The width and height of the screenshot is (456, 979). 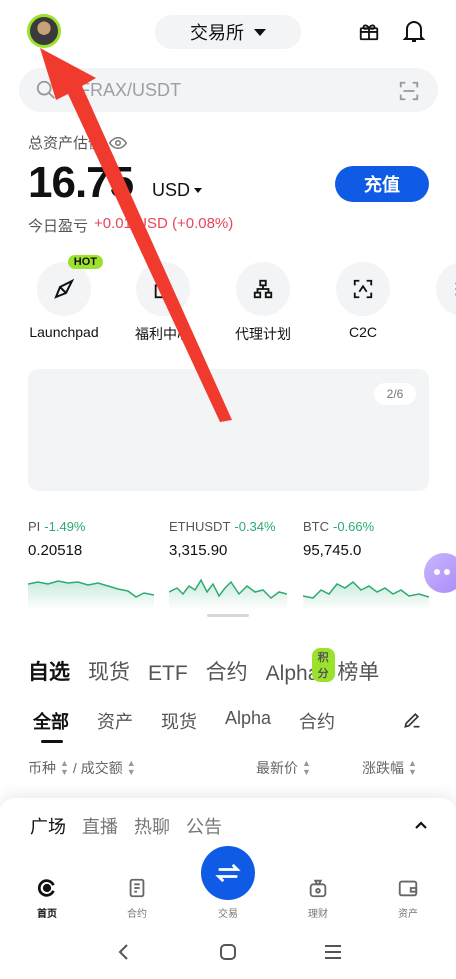 I want to click on subtab-active-indicator, so click(x=52, y=741).